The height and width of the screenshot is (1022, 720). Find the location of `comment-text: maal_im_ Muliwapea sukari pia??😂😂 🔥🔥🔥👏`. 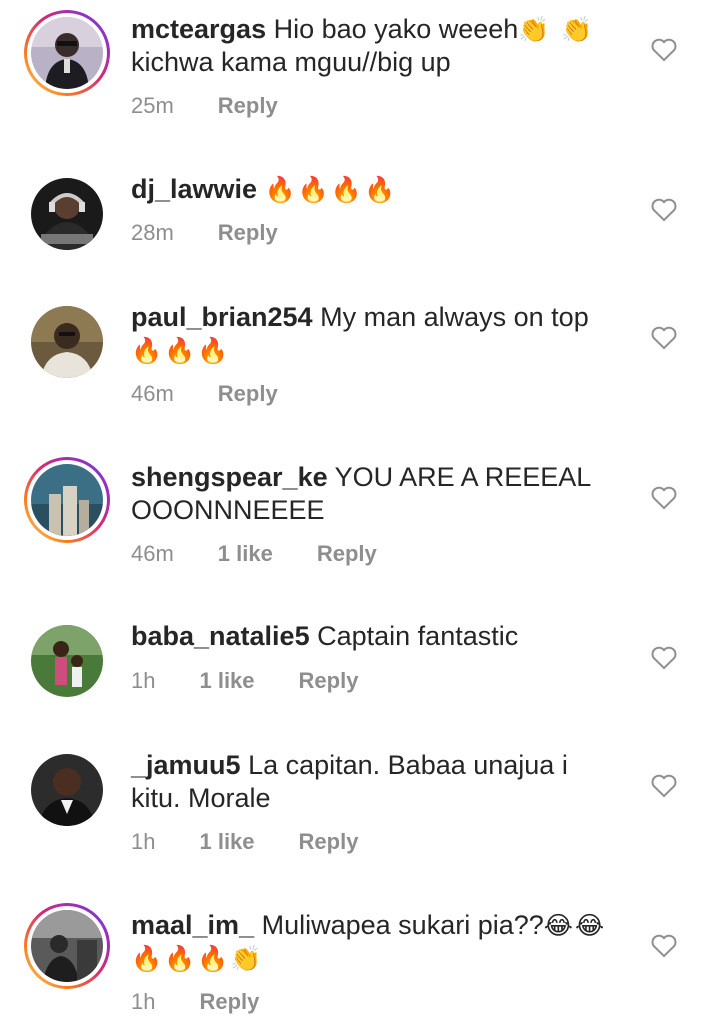

comment-text: maal_im_ Muliwapea sukari pia??😂😂 🔥🔥🔥👏 is located at coordinates (376, 942).